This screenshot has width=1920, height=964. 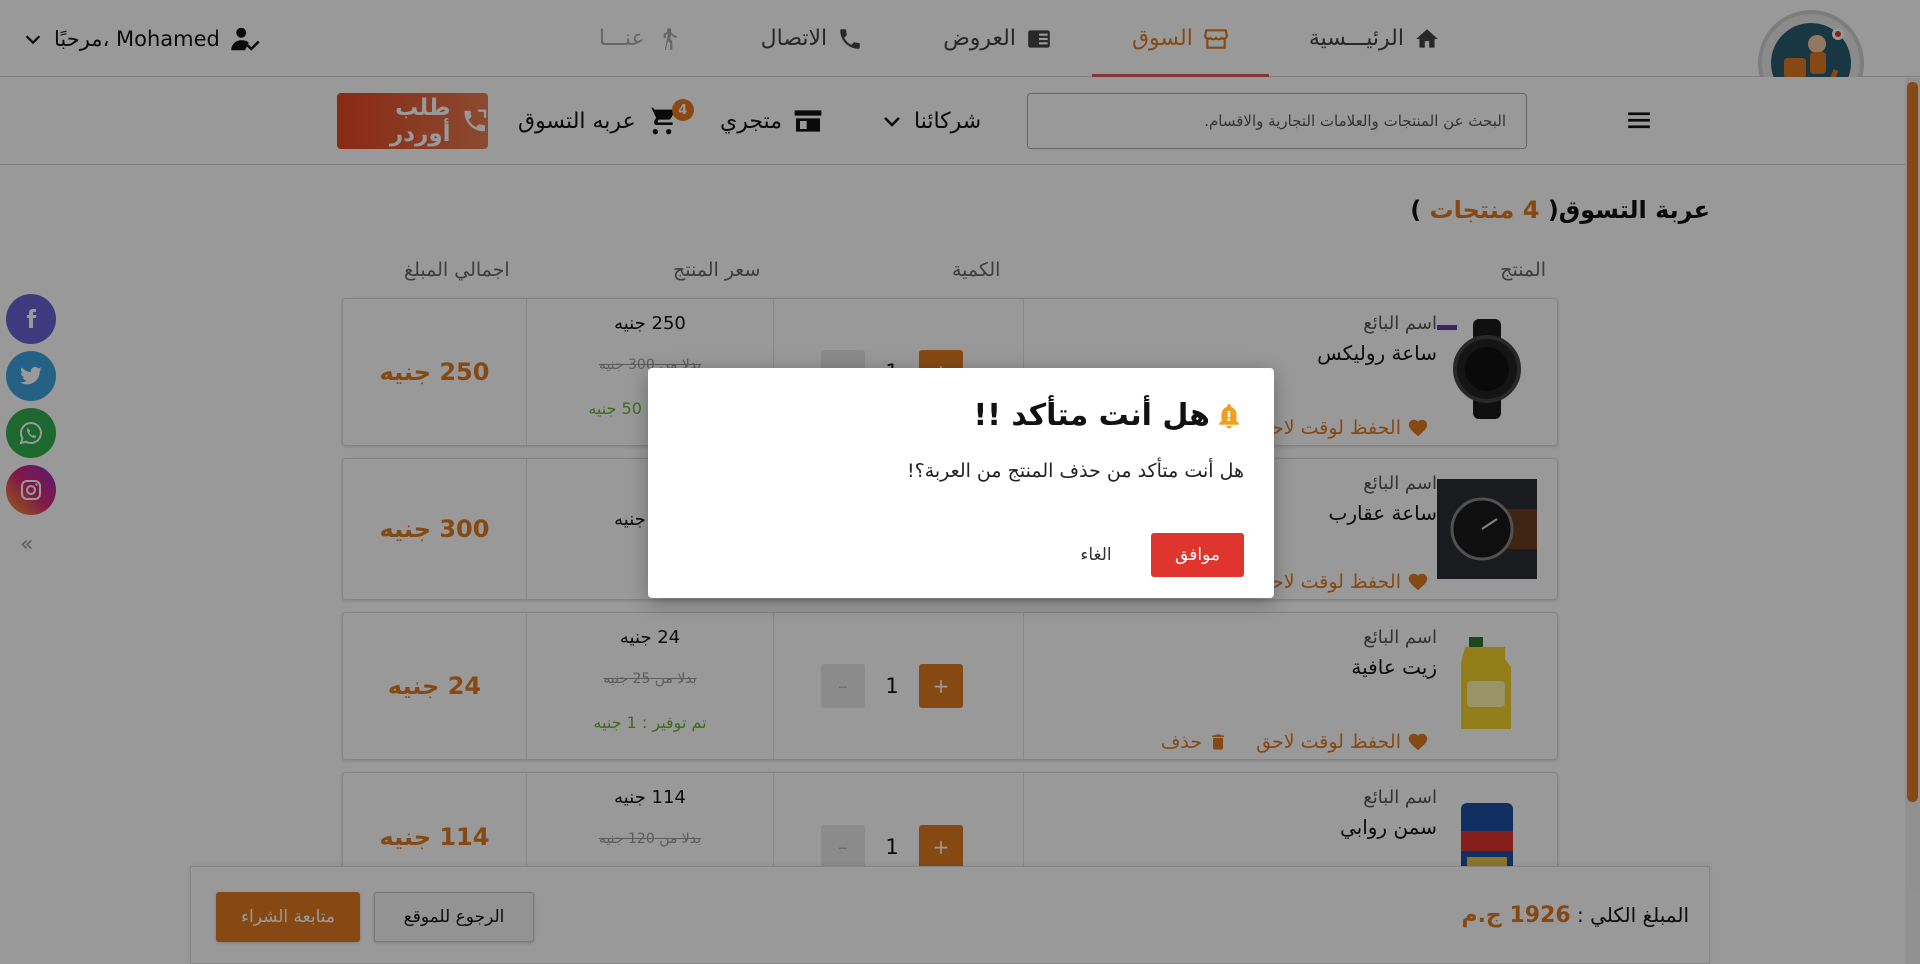 I want to click on dialog-title: هل أنت متأكد !!, so click(x=1109, y=415).